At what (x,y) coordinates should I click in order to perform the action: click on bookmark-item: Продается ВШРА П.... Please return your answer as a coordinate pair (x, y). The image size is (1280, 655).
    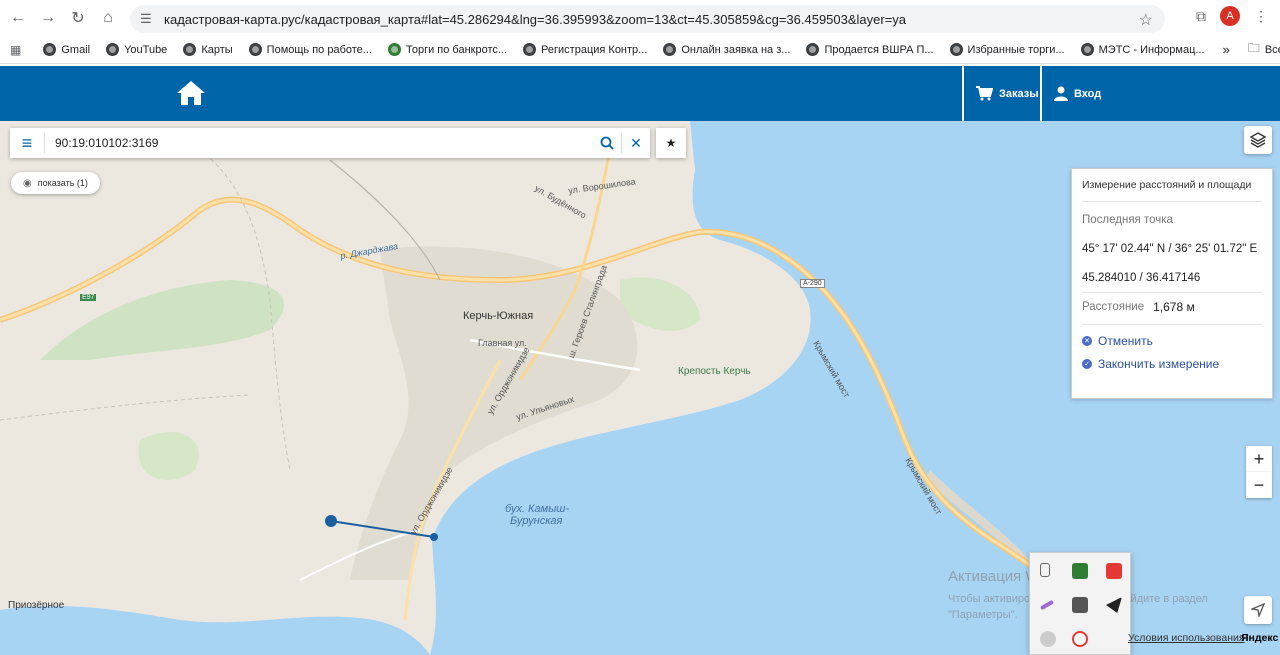
    Looking at the image, I should click on (869, 49).